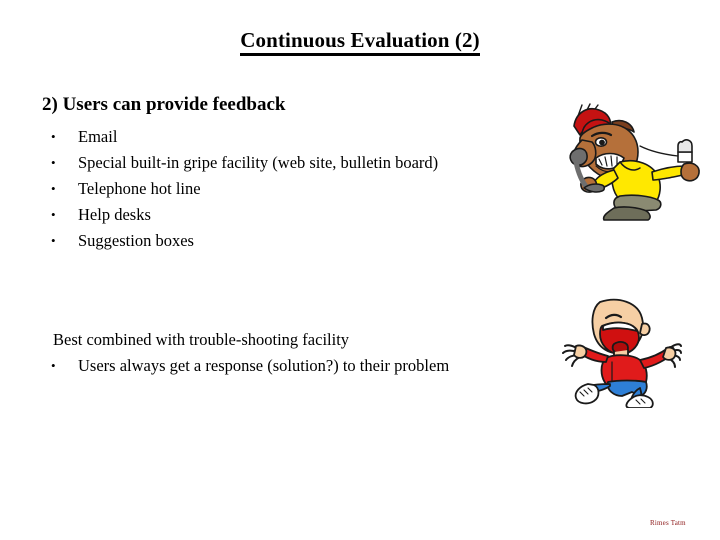 The image size is (720, 540). Describe the element at coordinates (98, 136) in the screenshot. I see `list-item-label: Email` at that location.